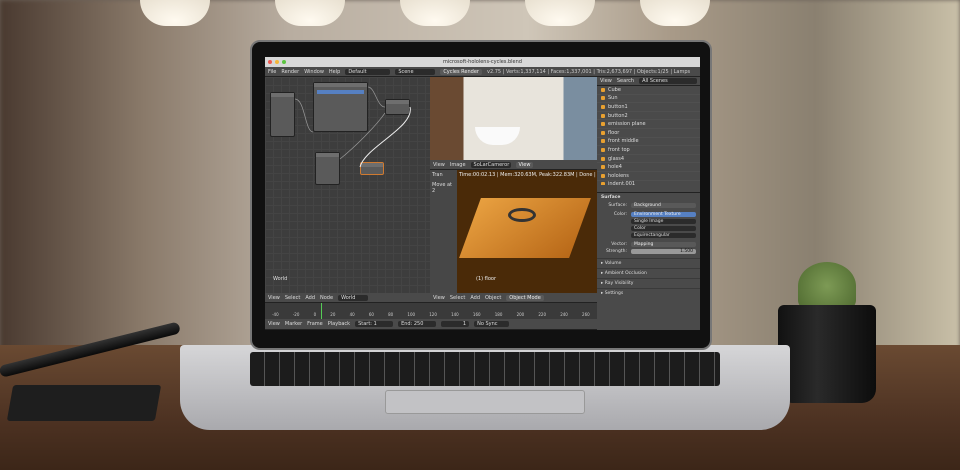  I want to click on outliner-item: button2, so click(648, 116).